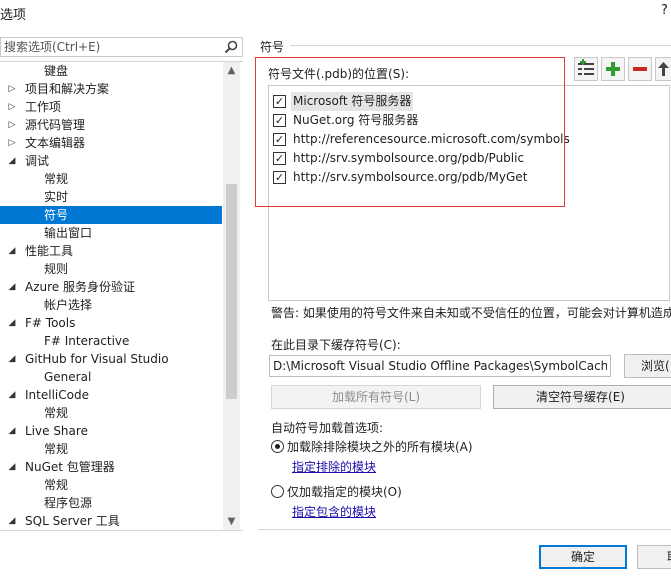 Image resolution: width=671 pixels, height=580 pixels. I want to click on auto-load-label: 自动符号加载首选项:, so click(327, 428).